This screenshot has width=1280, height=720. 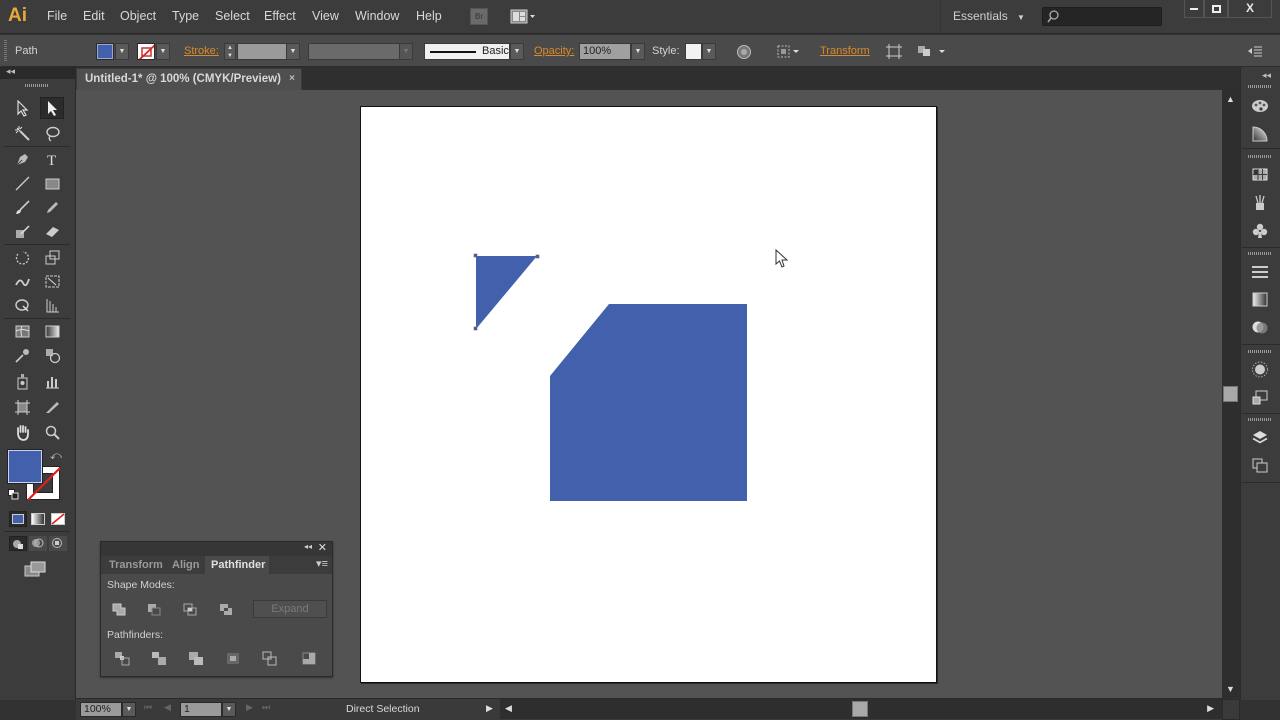 I want to click on close-window-button: X, so click(x=1250, y=9).